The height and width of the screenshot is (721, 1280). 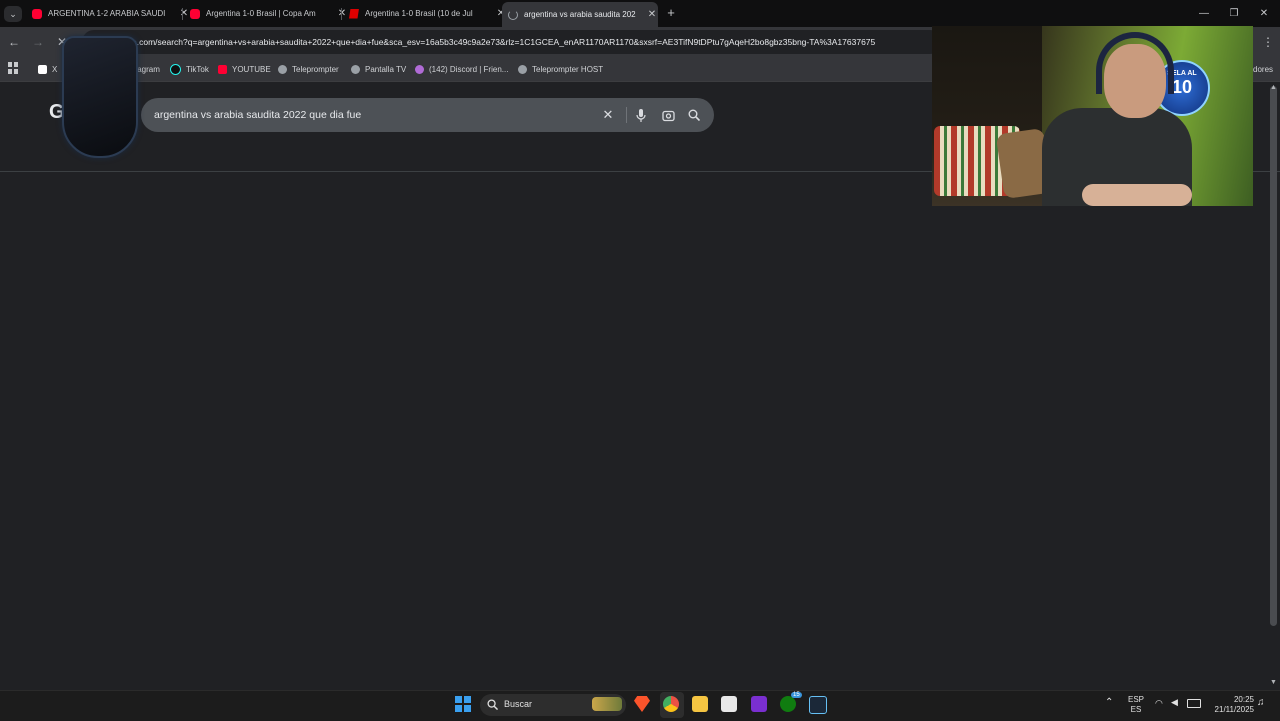 I want to click on search-highlight-icon, so click(x=607, y=704).